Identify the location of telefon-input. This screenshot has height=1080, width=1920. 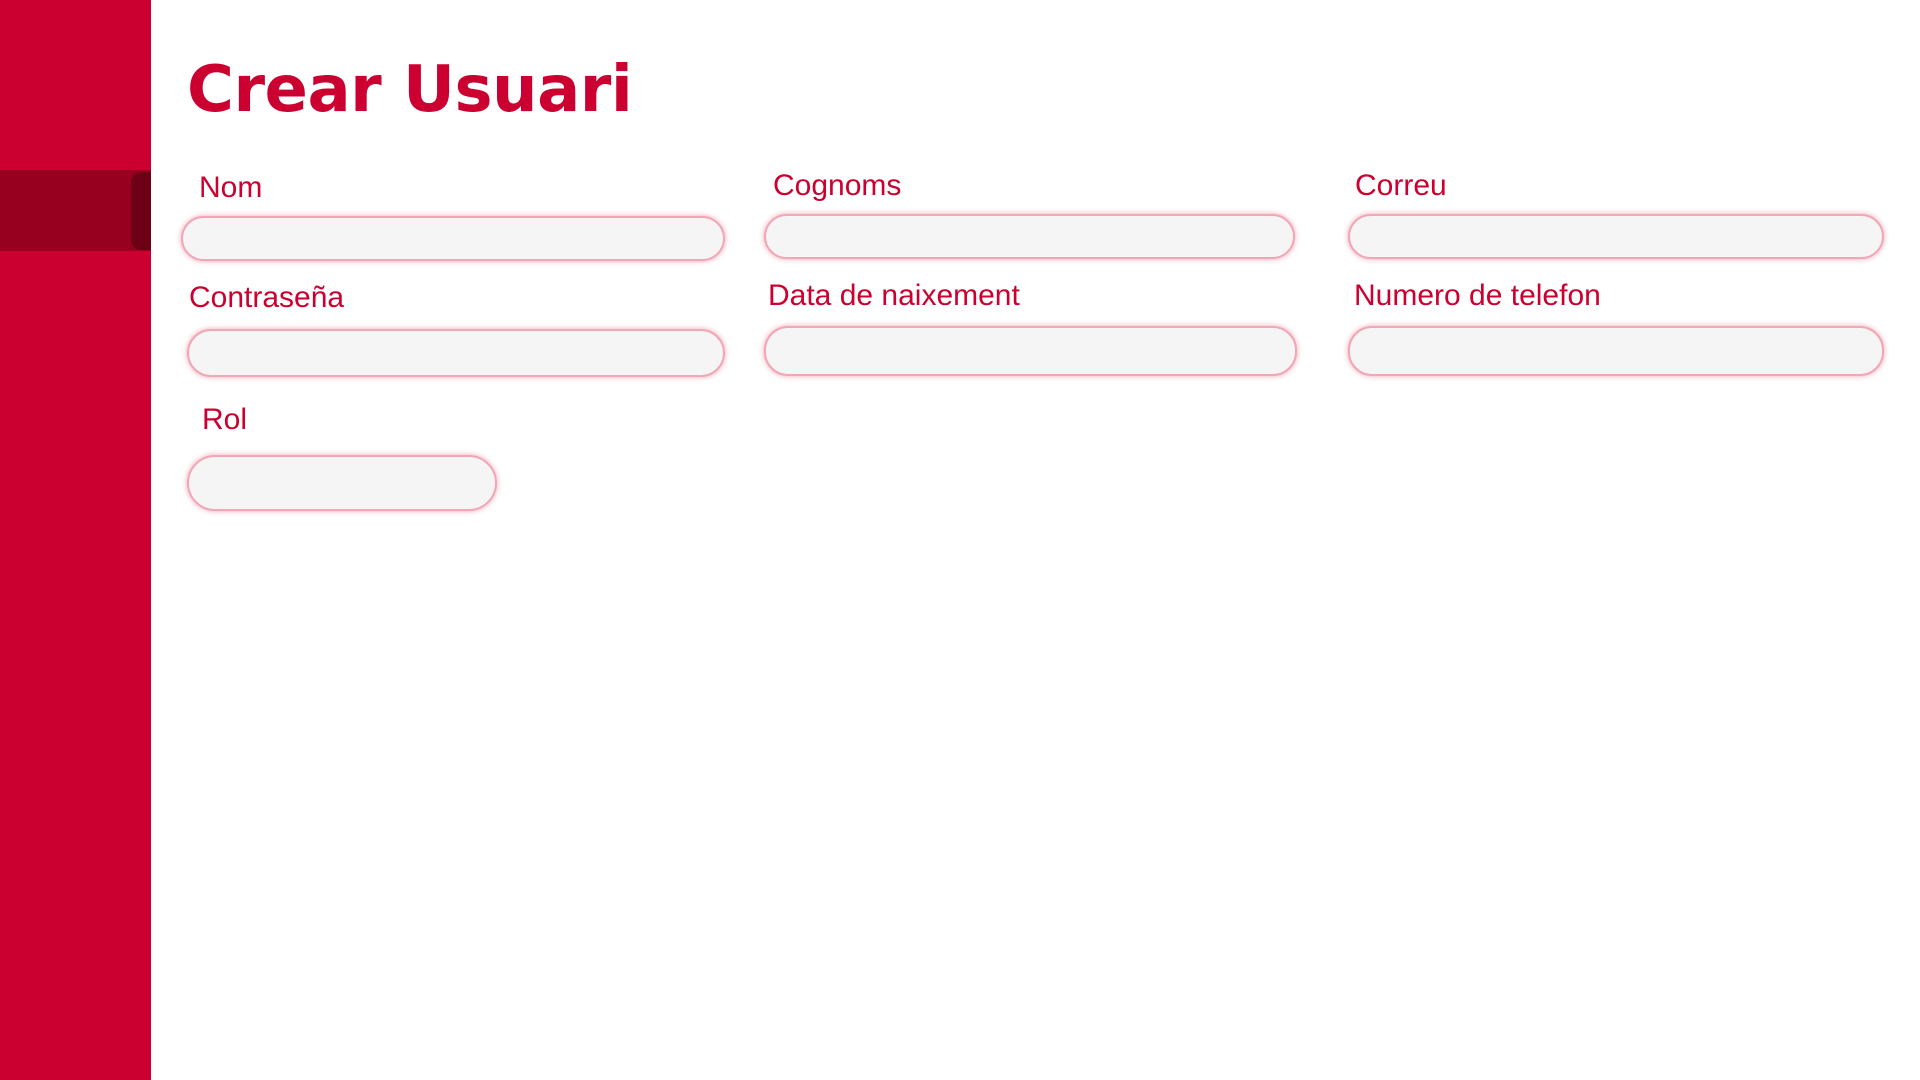
(1616, 351).